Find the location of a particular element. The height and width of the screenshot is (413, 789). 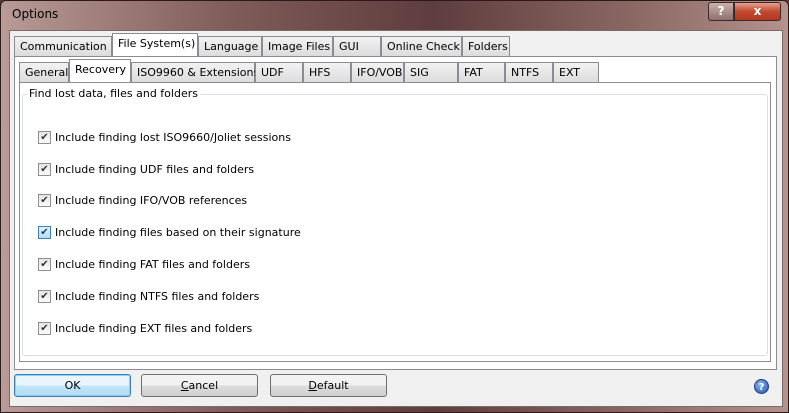

tab-online-check: Online Check is located at coordinates (421, 46).